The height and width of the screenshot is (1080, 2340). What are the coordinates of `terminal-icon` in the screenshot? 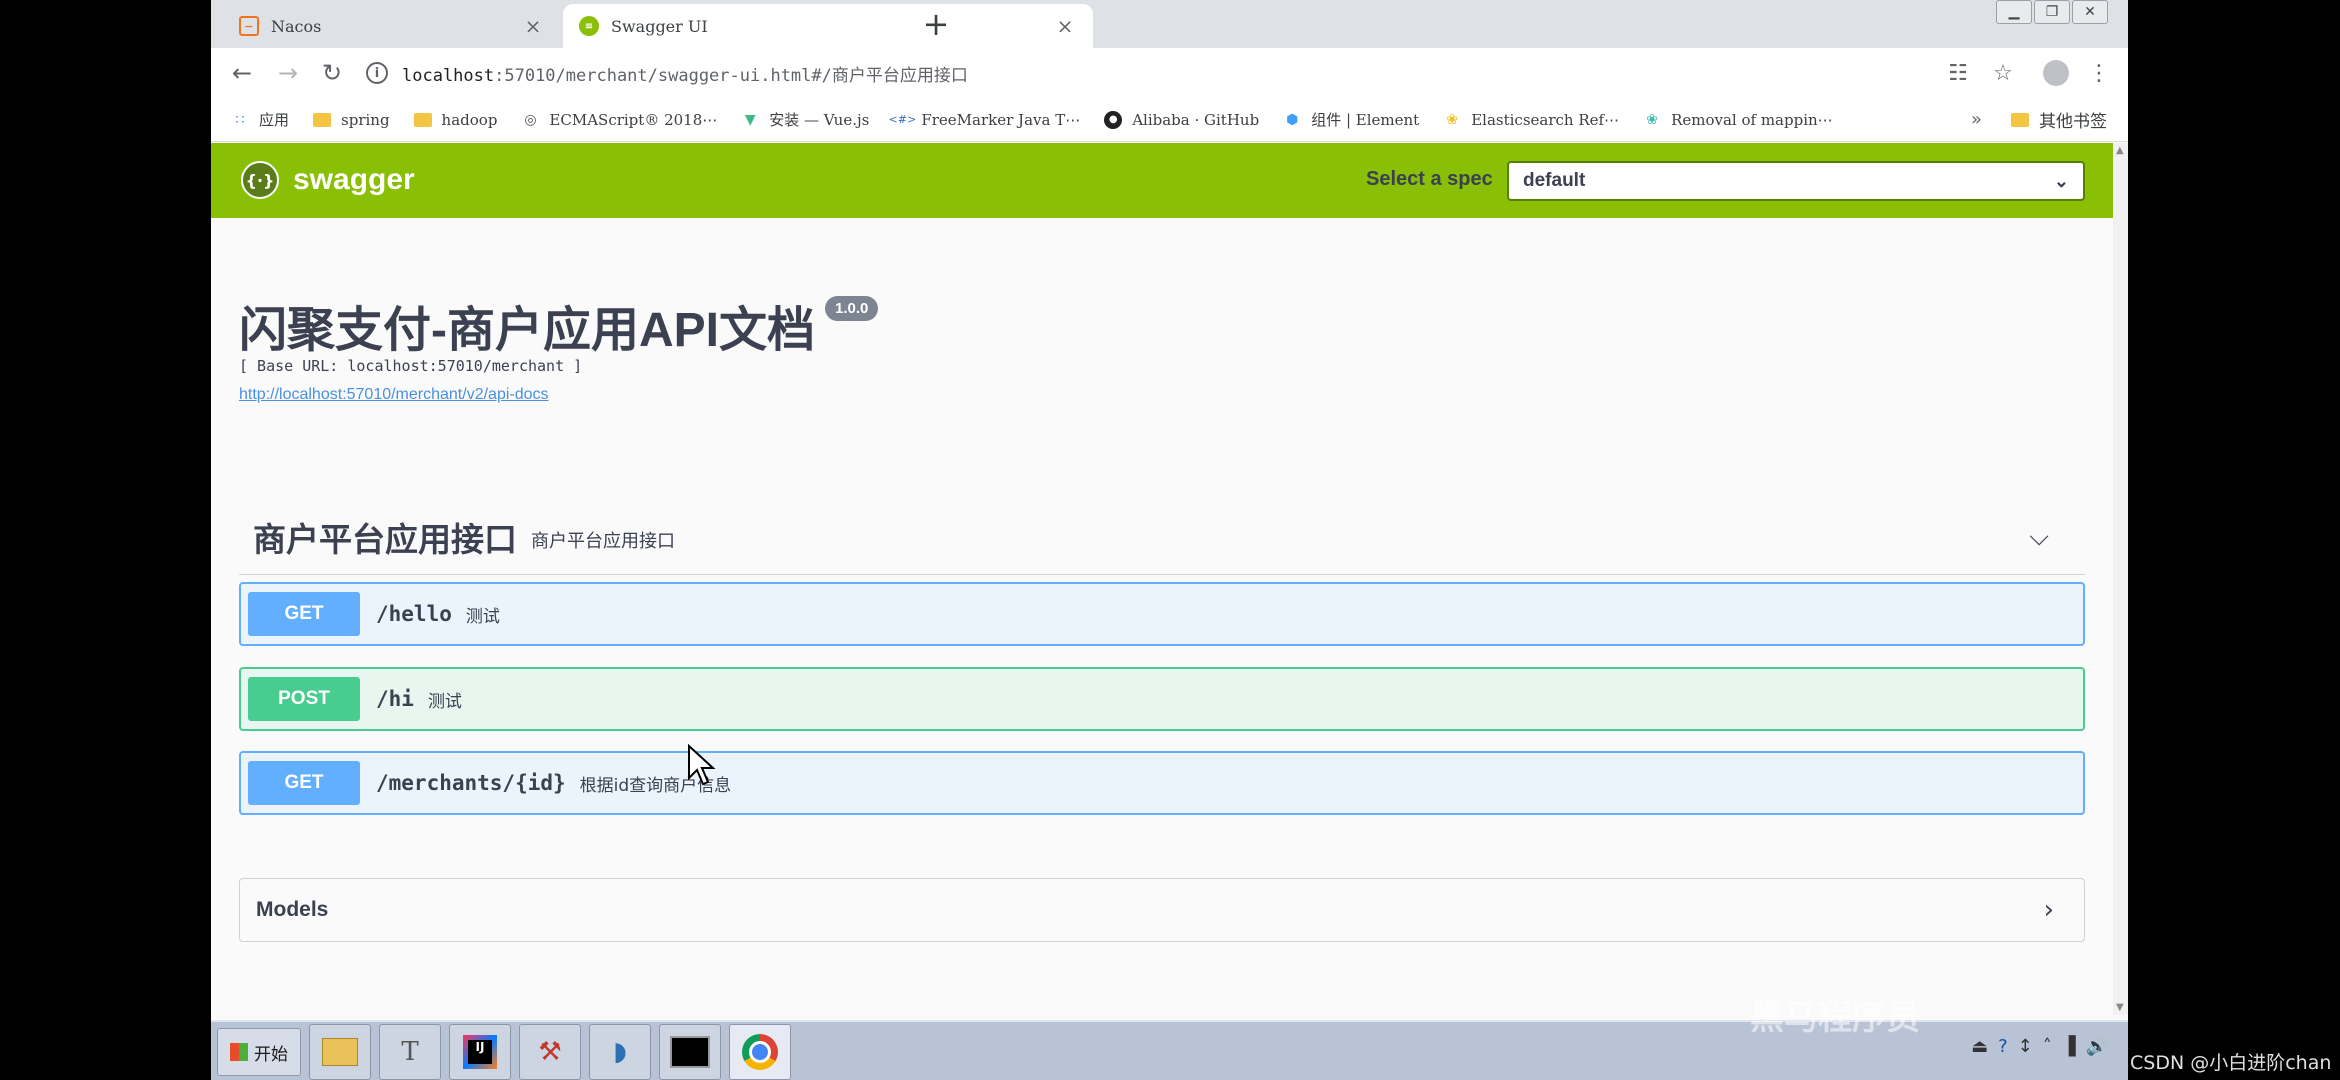 It's located at (690, 1052).